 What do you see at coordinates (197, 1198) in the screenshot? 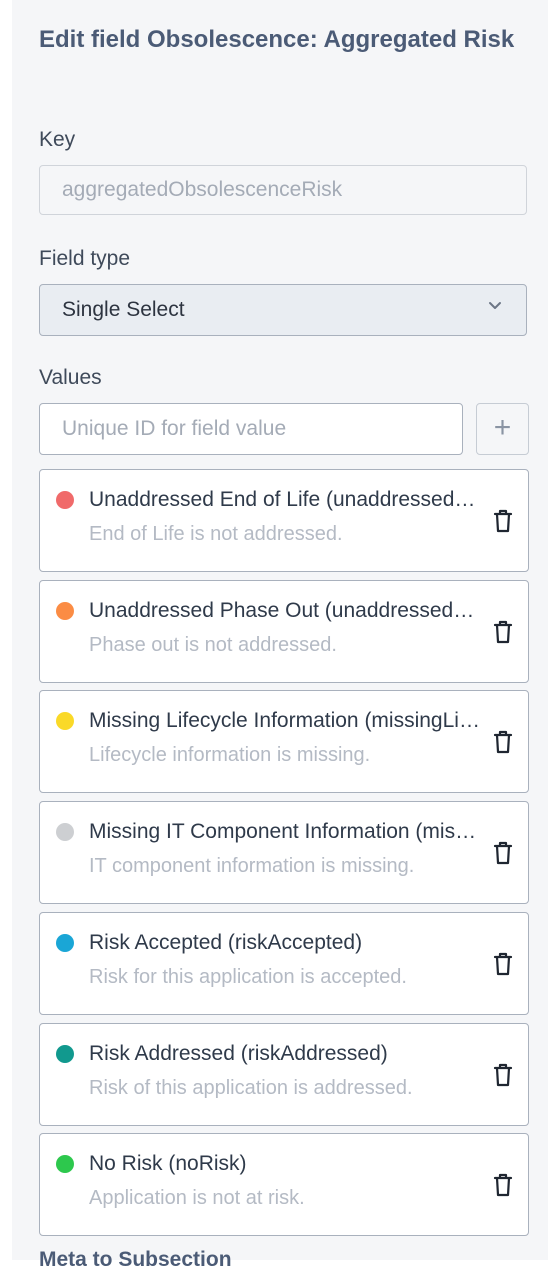
I see `value-description: Application is not at risk.` at bounding box center [197, 1198].